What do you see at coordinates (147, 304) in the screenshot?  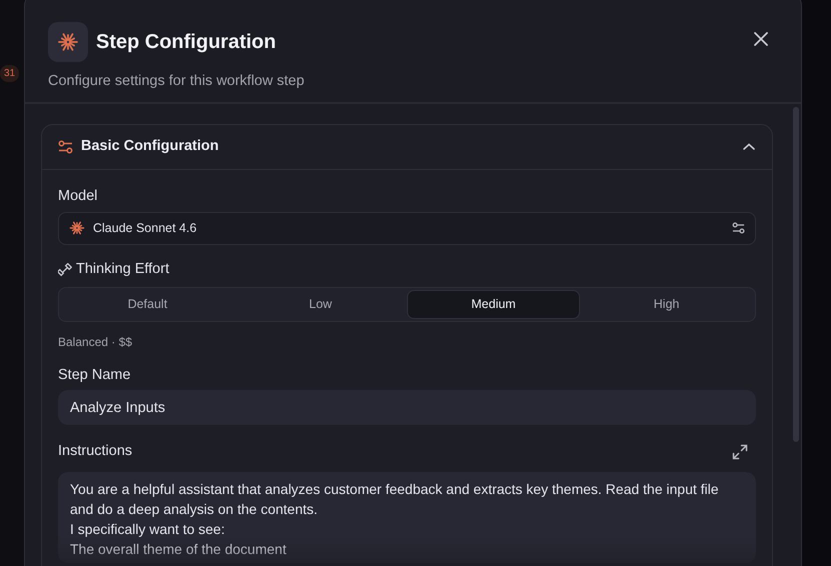 I see `effort-option: Default` at bounding box center [147, 304].